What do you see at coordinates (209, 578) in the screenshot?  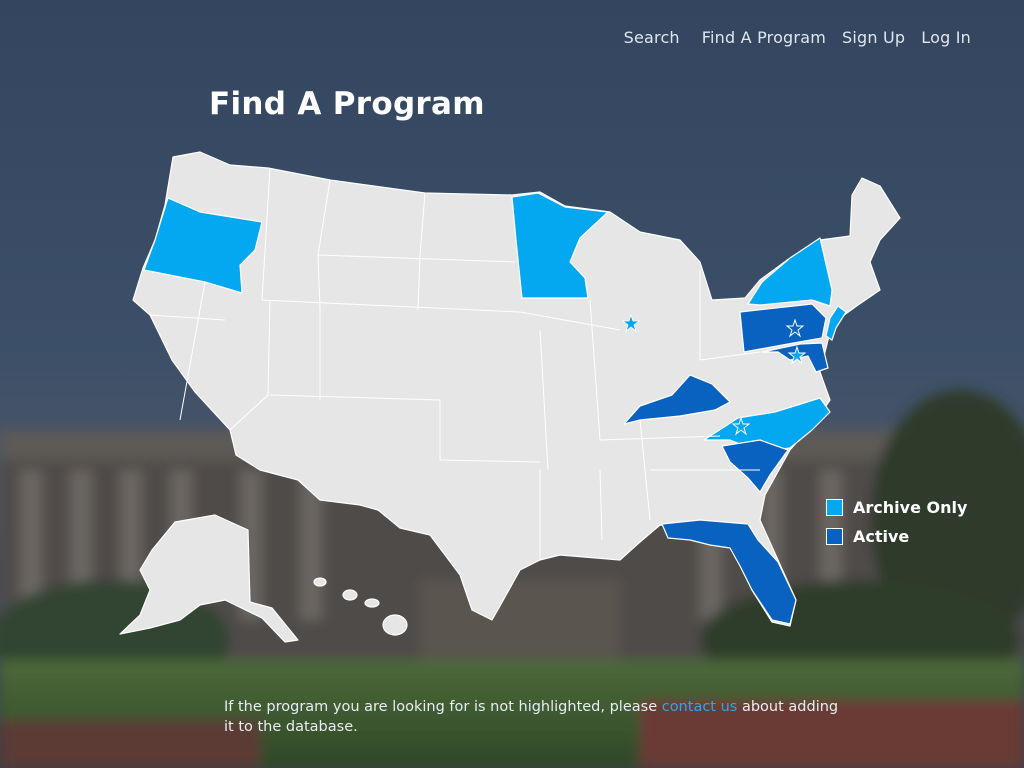 I see `alaska` at bounding box center [209, 578].